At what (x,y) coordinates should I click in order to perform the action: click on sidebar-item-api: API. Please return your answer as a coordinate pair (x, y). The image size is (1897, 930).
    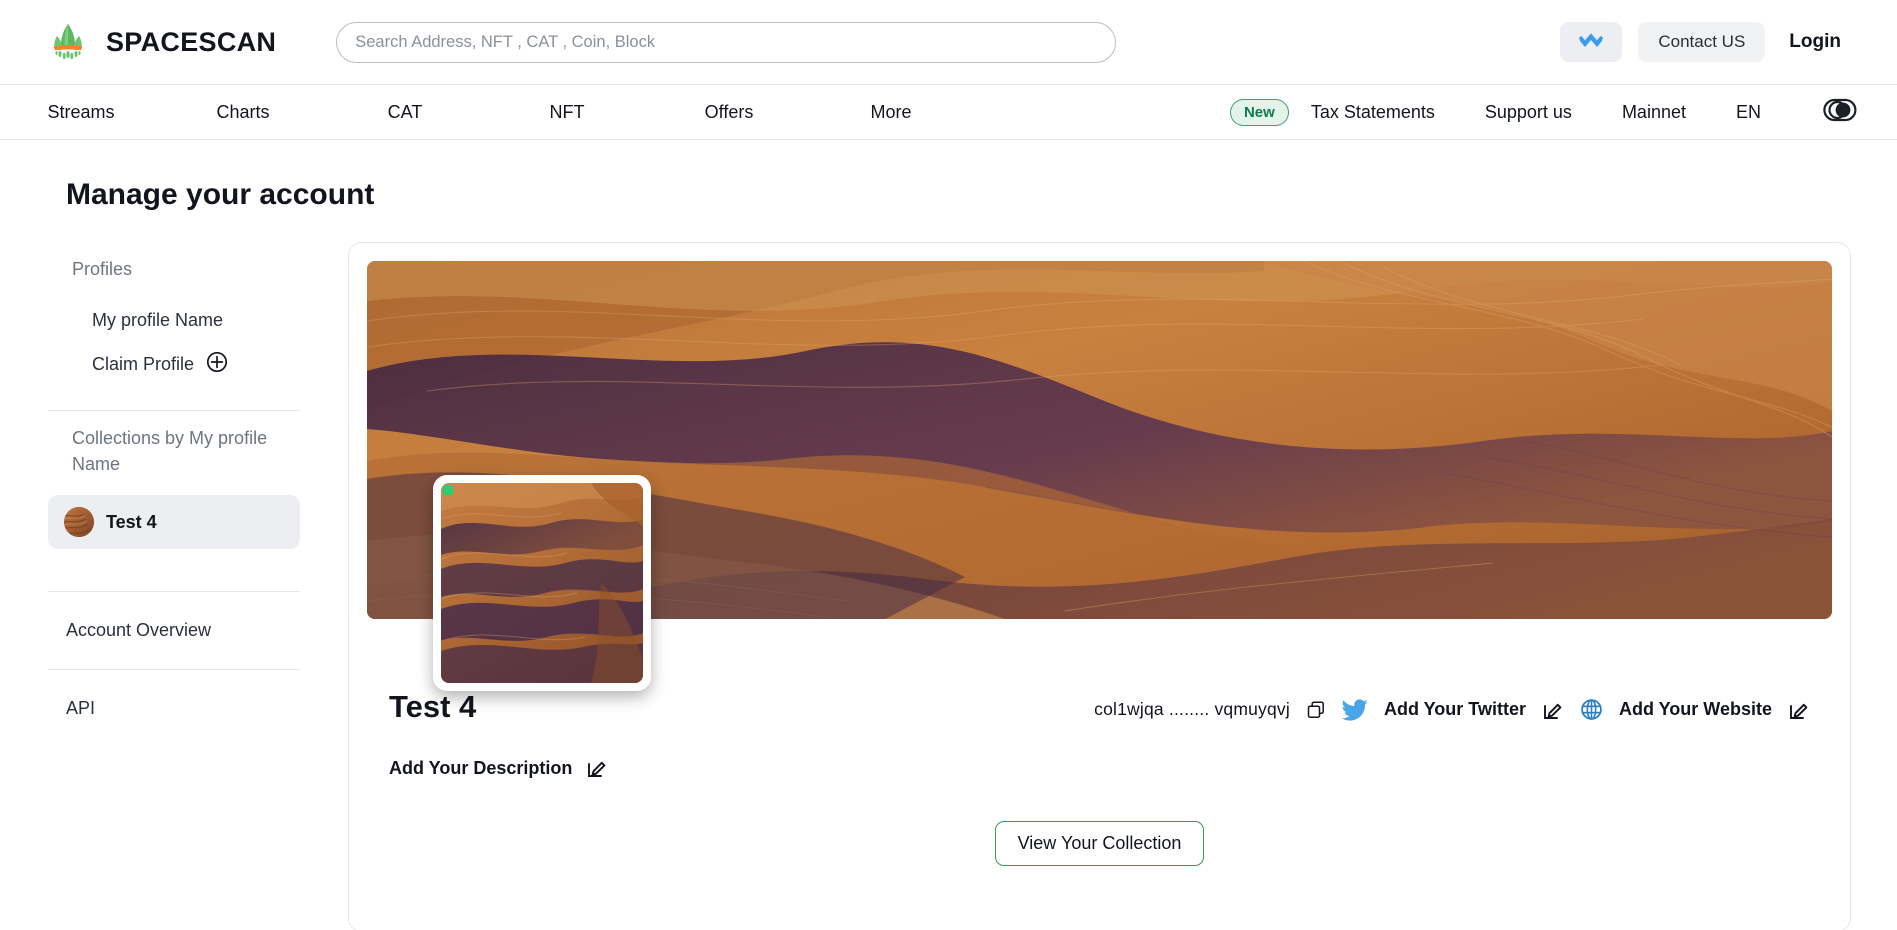
    Looking at the image, I should click on (174, 708).